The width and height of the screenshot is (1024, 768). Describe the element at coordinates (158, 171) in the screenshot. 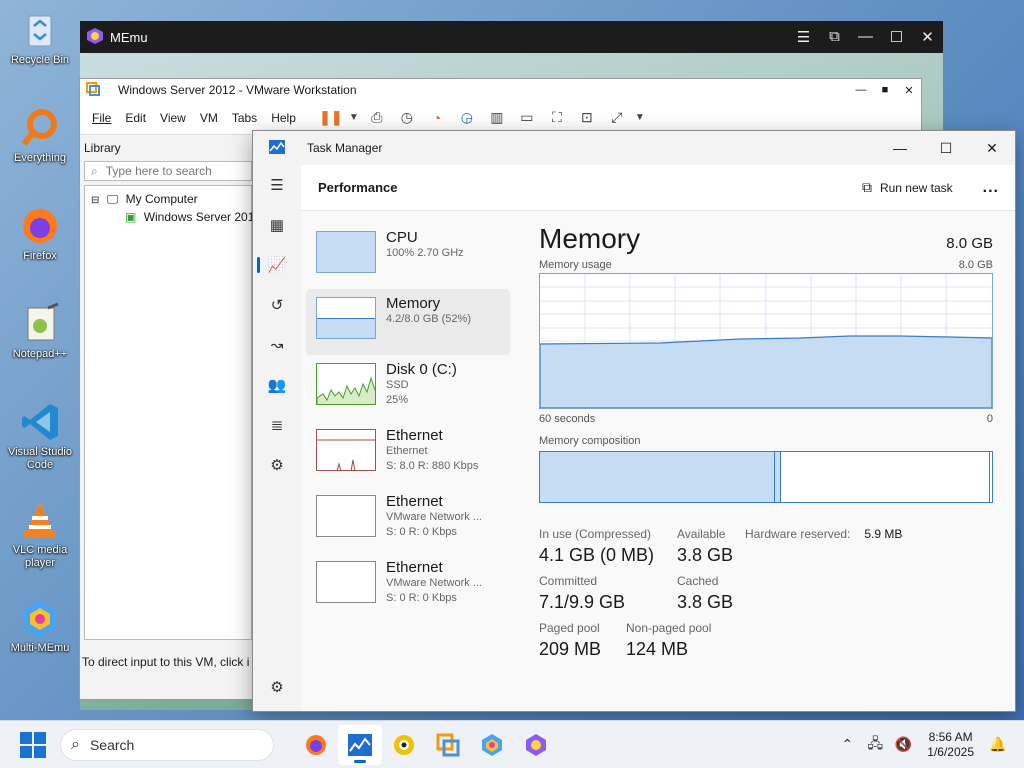

I see `library-search-placeholder: Type here to search` at that location.